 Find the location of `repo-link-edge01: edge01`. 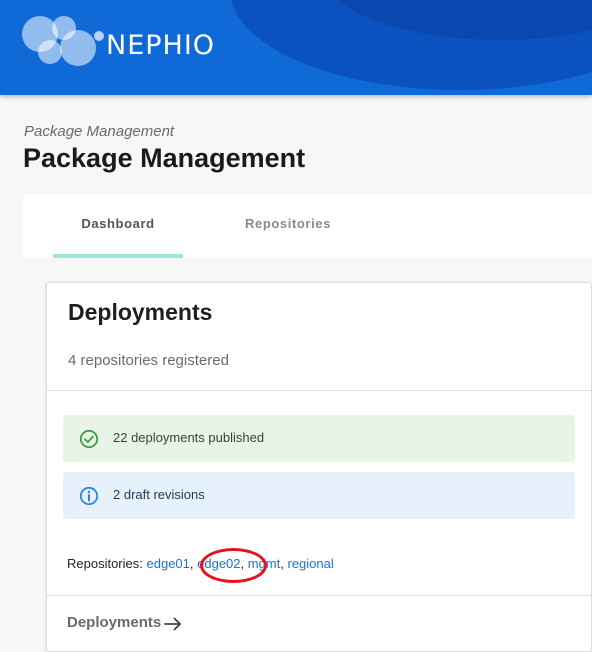

repo-link-edge01: edge01 is located at coordinates (168, 563).